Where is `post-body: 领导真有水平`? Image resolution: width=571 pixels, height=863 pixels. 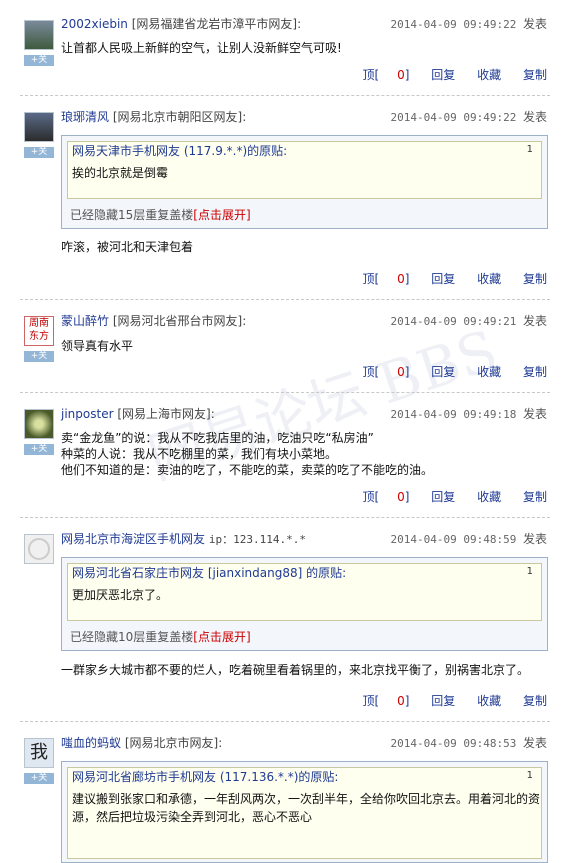
post-body: 领导真有水平 is located at coordinates (97, 346).